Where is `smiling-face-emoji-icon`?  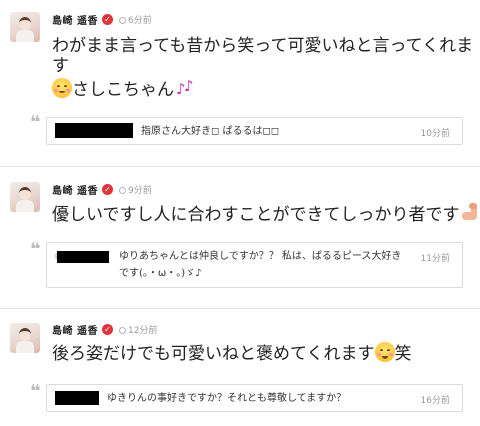
smiling-face-emoji-icon is located at coordinates (62, 88).